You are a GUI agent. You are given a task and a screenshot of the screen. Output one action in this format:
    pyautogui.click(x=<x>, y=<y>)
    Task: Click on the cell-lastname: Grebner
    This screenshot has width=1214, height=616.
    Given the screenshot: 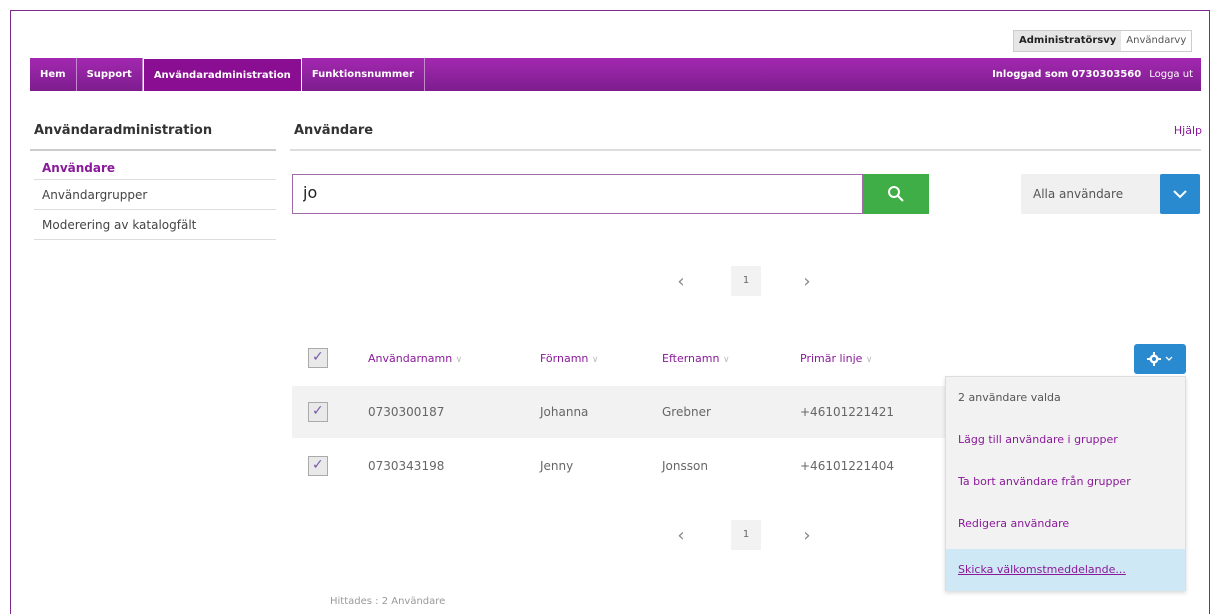 What is the action you would take?
    pyautogui.click(x=686, y=412)
    